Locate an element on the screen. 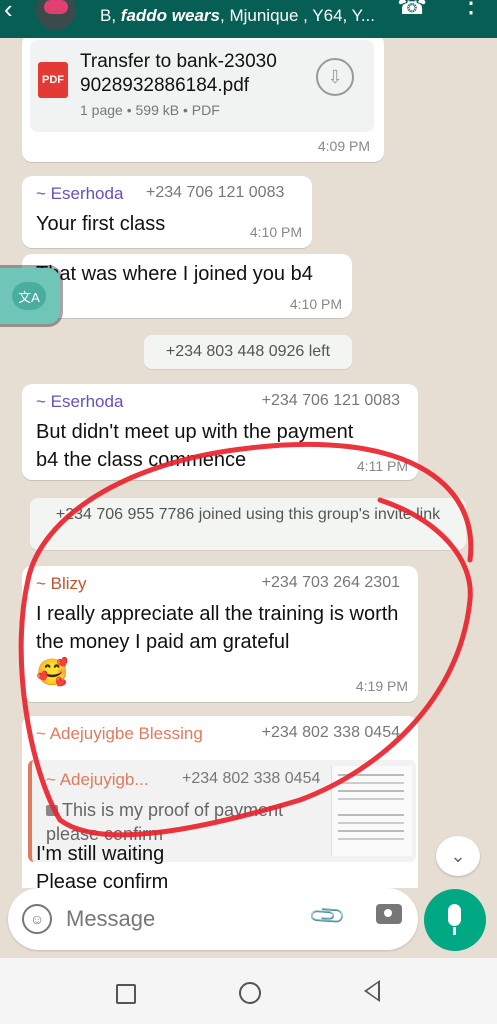 The width and height of the screenshot is (497, 1024). pdf-icon: PDF is located at coordinates (53, 80).